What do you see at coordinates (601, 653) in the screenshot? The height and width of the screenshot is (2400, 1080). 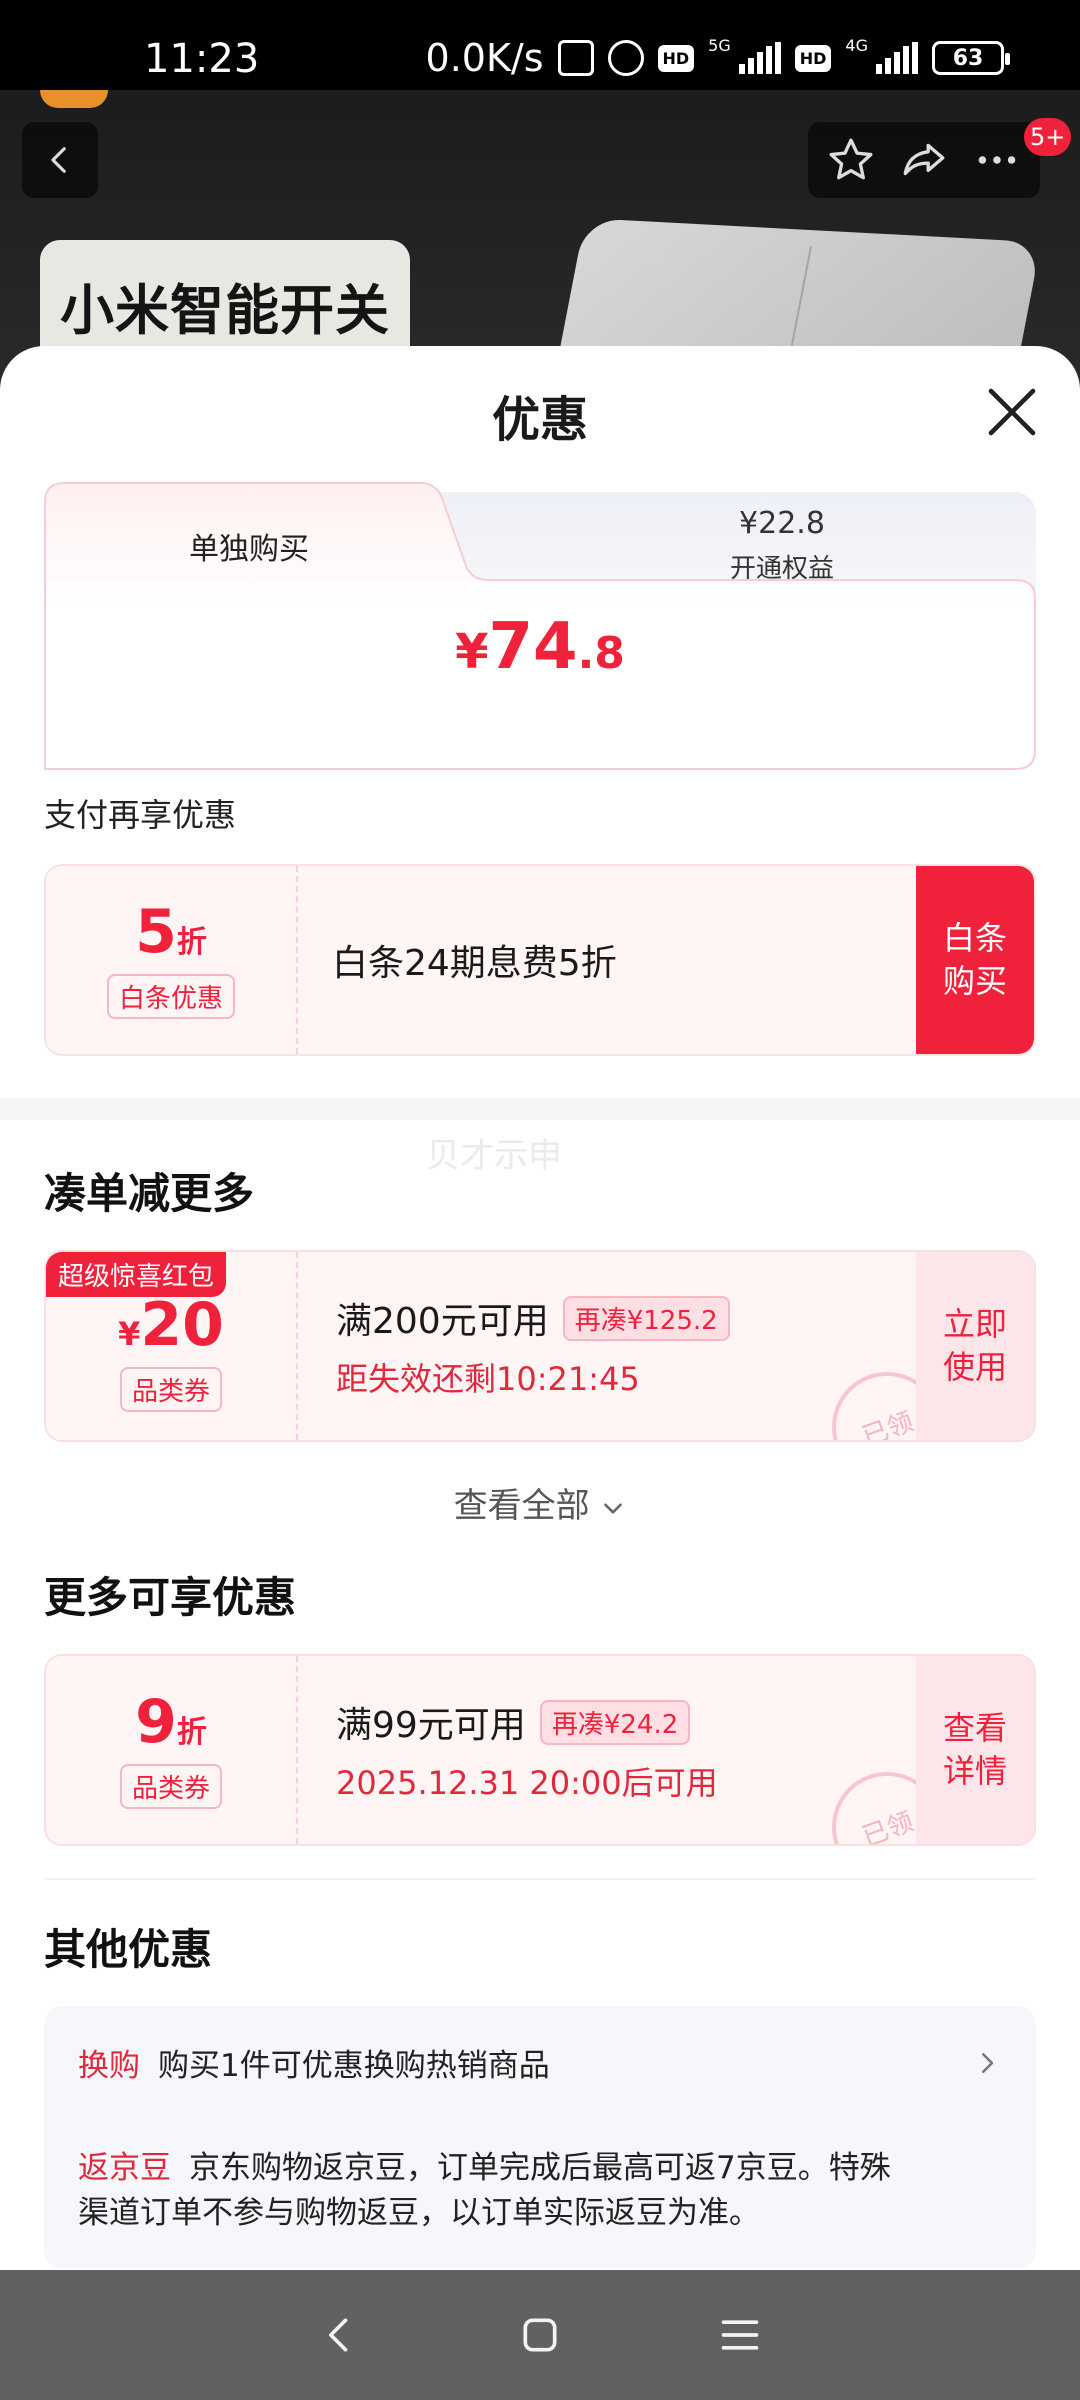 I see `price-decimal: .8` at bounding box center [601, 653].